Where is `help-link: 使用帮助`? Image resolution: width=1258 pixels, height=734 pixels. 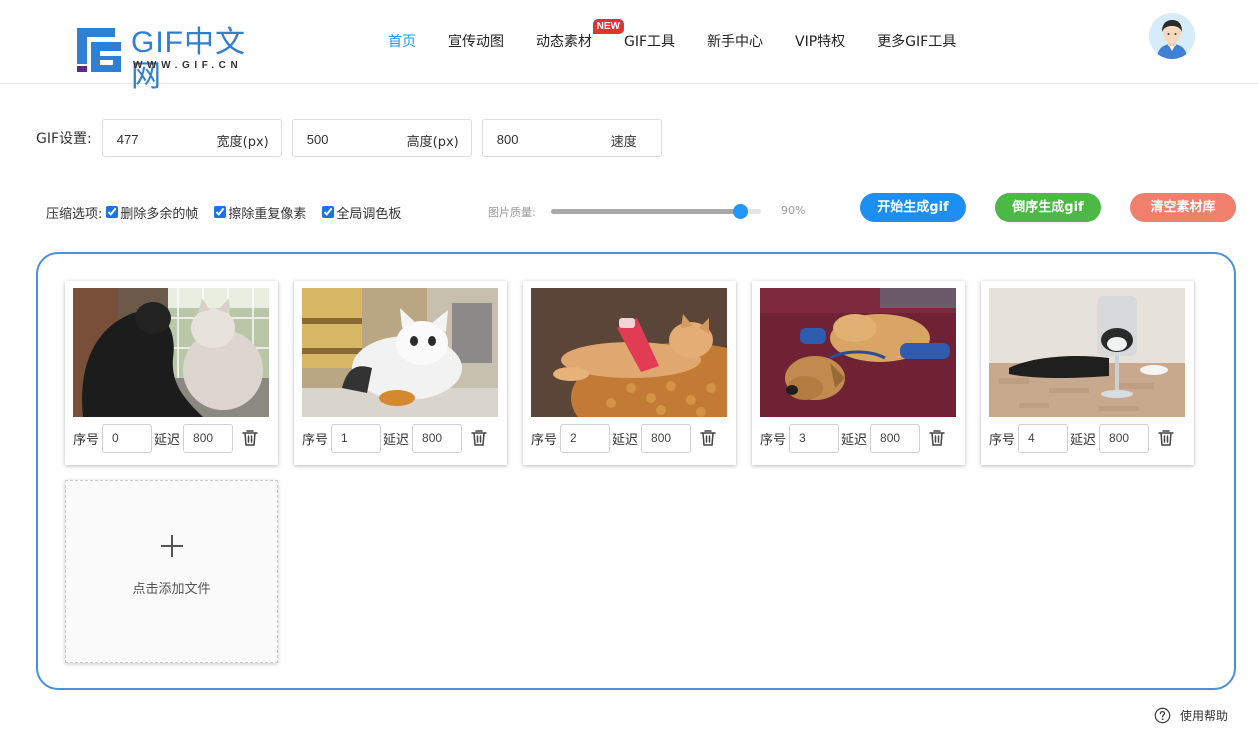 help-link: 使用帮助 is located at coordinates (1191, 715).